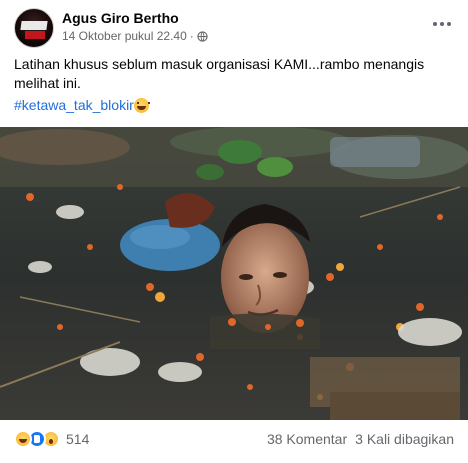  What do you see at coordinates (124, 36) in the screenshot?
I see `post-timestamp: 14 Oktober pukul 22.40` at bounding box center [124, 36].